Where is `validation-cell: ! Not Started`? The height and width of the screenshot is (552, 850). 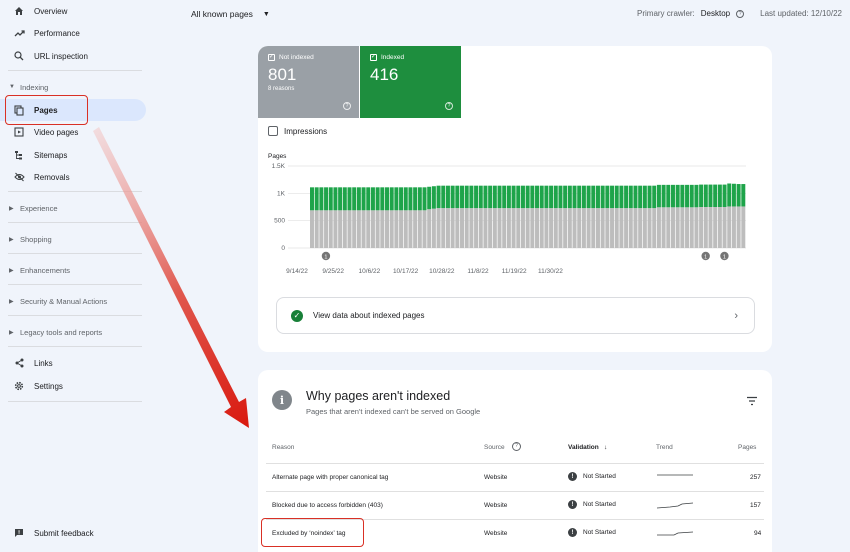 validation-cell: ! Not Started is located at coordinates (592, 476).